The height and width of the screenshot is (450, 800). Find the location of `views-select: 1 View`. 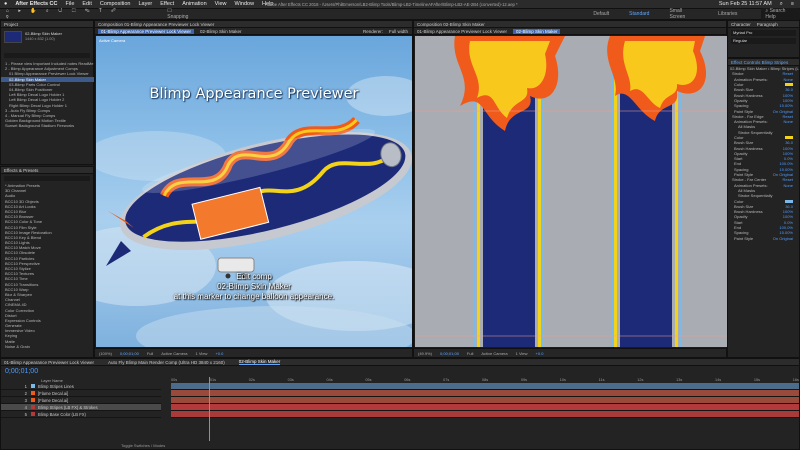

views-select: 1 View is located at coordinates (202, 353).